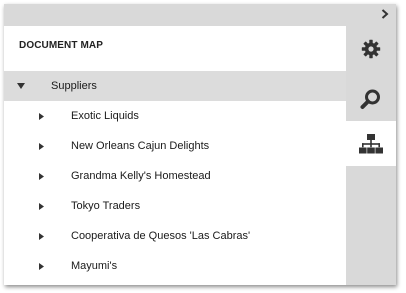 This screenshot has width=406, height=293. Describe the element at coordinates (94, 266) in the screenshot. I see `tree-node-label: Mayumi's` at that location.